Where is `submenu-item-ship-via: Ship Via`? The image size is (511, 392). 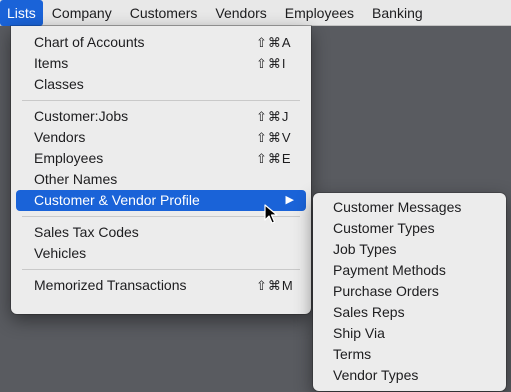 submenu-item-ship-via: Ship Via is located at coordinates (409, 333).